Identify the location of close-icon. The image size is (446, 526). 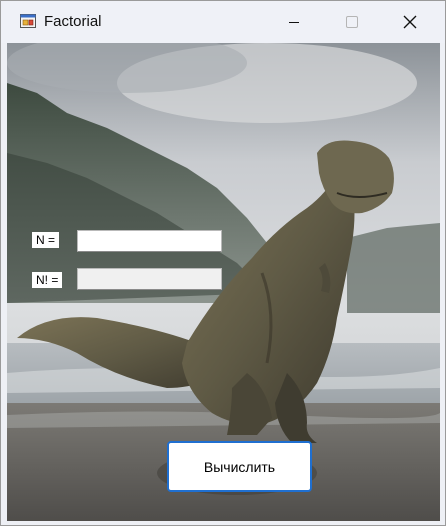
(410, 22).